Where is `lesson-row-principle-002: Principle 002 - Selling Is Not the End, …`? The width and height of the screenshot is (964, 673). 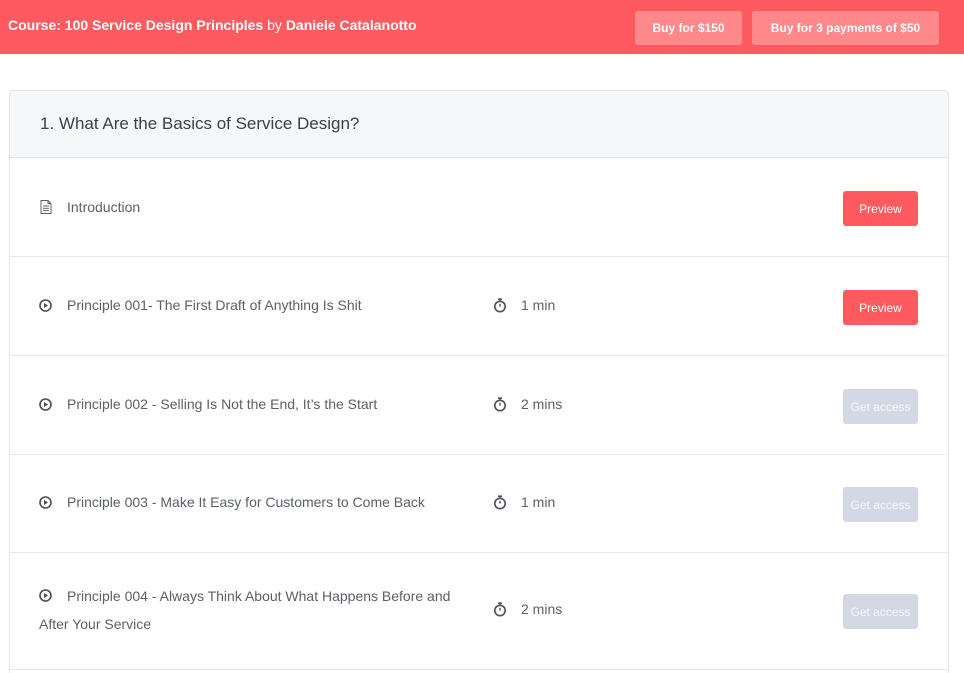
lesson-row-principle-002: Principle 002 - Selling Is Not the End, … is located at coordinates (479, 405).